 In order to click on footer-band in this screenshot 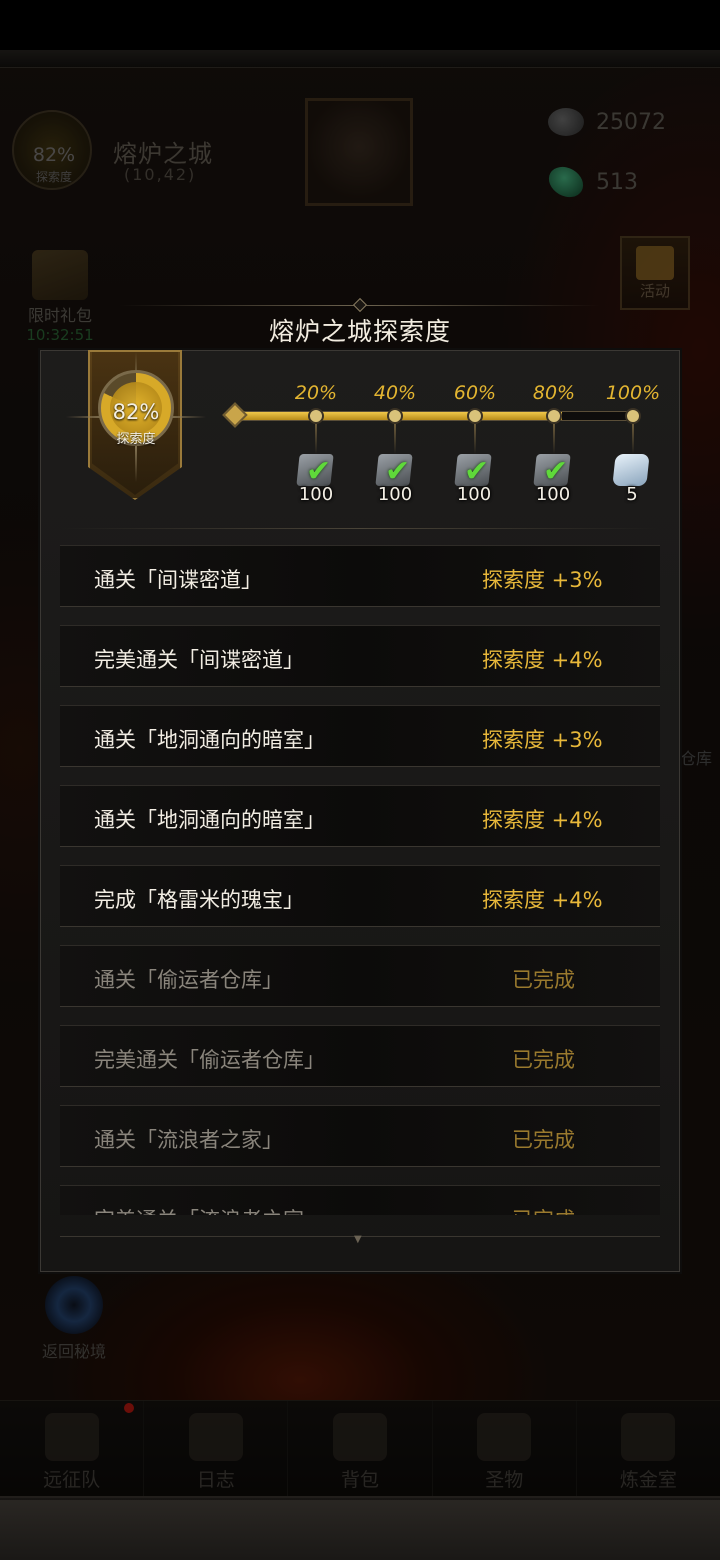, I will do `click(360, 1528)`.